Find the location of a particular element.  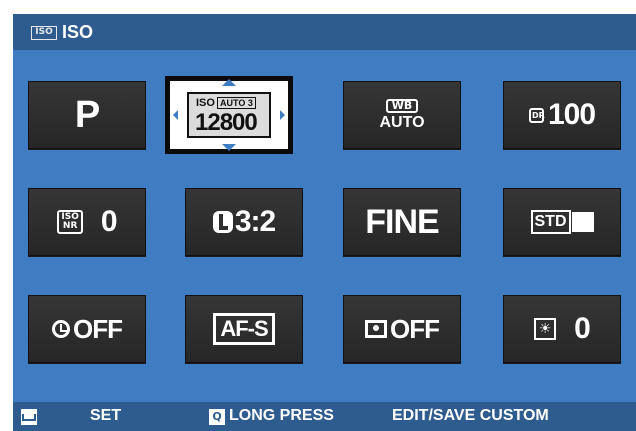

help-bar: SET Q LONG PRESS EDIT/SAVE CUSTOM is located at coordinates (324, 416).